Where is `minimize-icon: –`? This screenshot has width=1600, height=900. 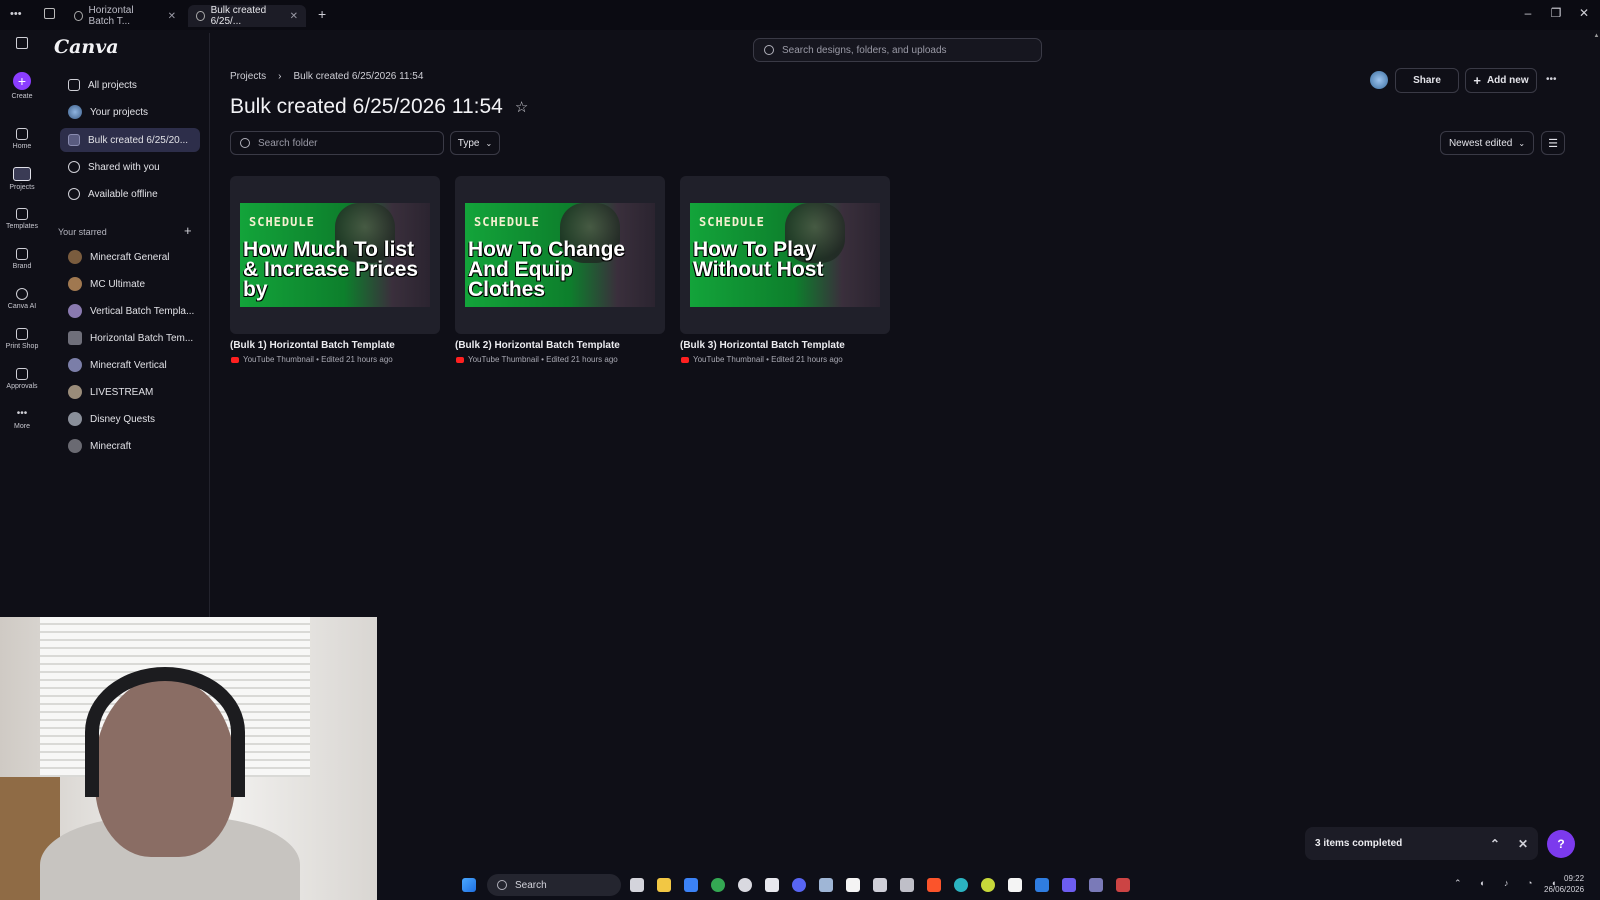 minimize-icon: – is located at coordinates (1528, 13).